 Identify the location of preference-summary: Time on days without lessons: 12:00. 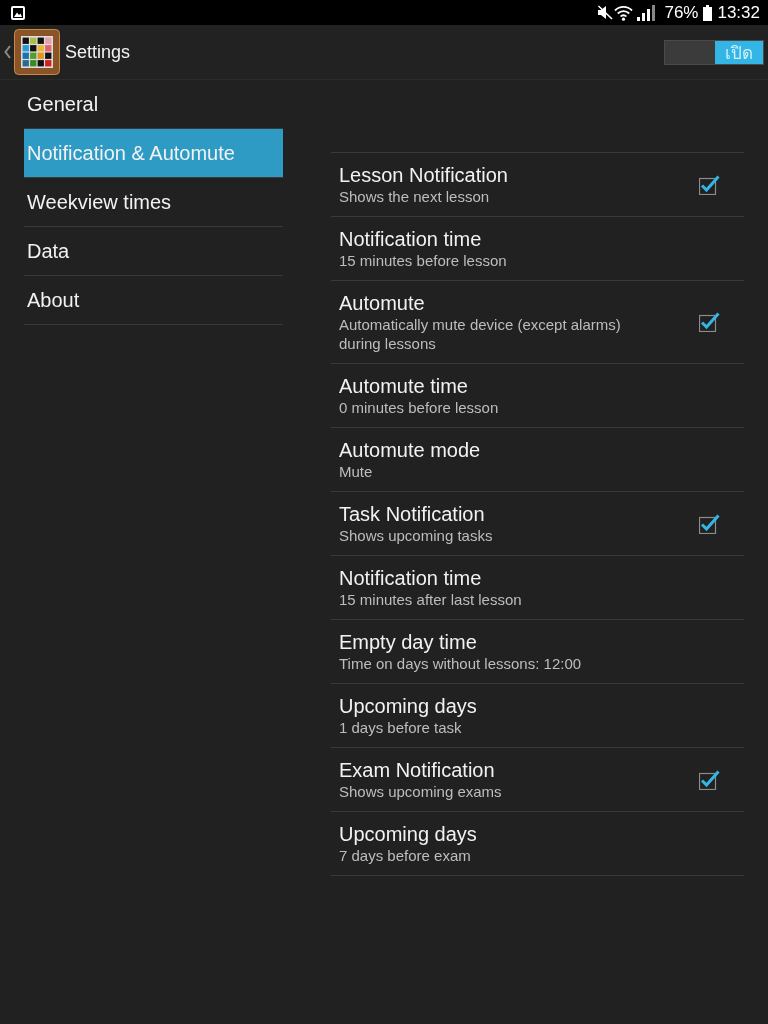
(460, 663).